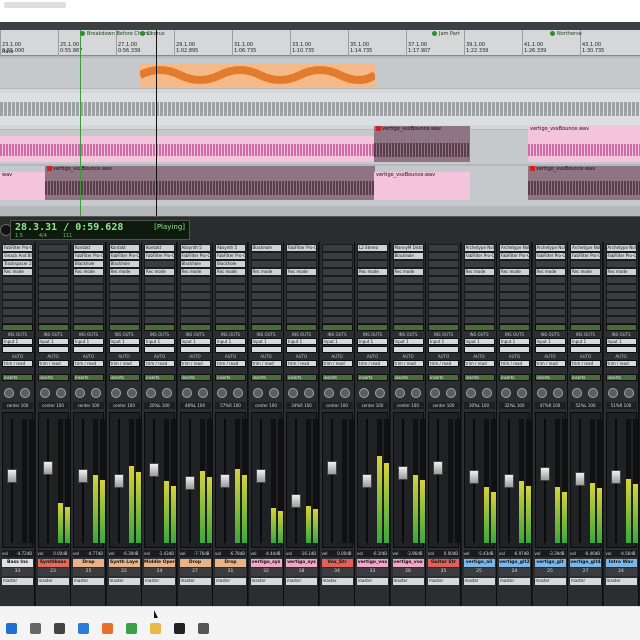 Image resolution: width=640 pixels, height=640 pixels. Describe the element at coordinates (372, 248) in the screenshot. I see `insert-slot: L2 Stereo` at that location.